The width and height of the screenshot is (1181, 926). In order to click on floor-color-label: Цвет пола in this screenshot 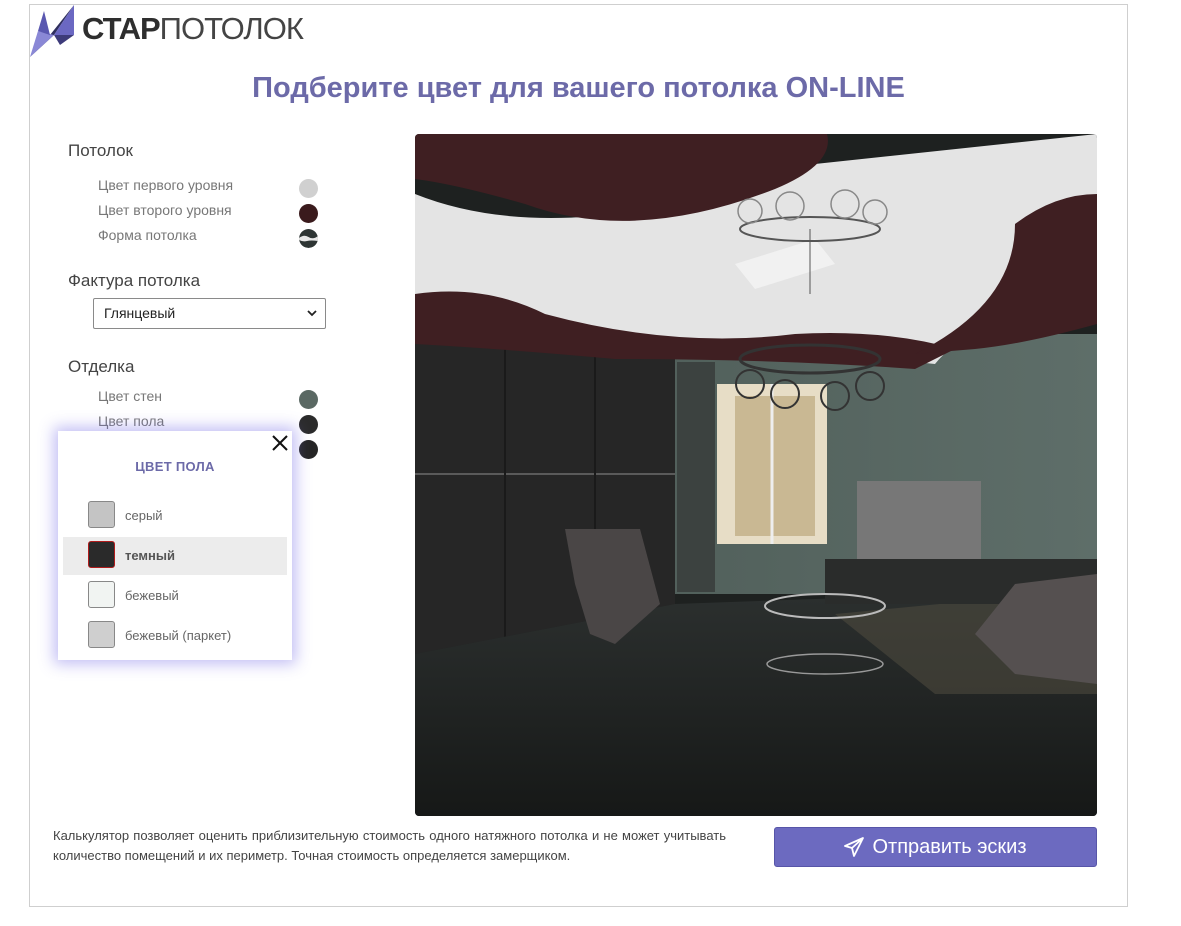, I will do `click(131, 421)`.